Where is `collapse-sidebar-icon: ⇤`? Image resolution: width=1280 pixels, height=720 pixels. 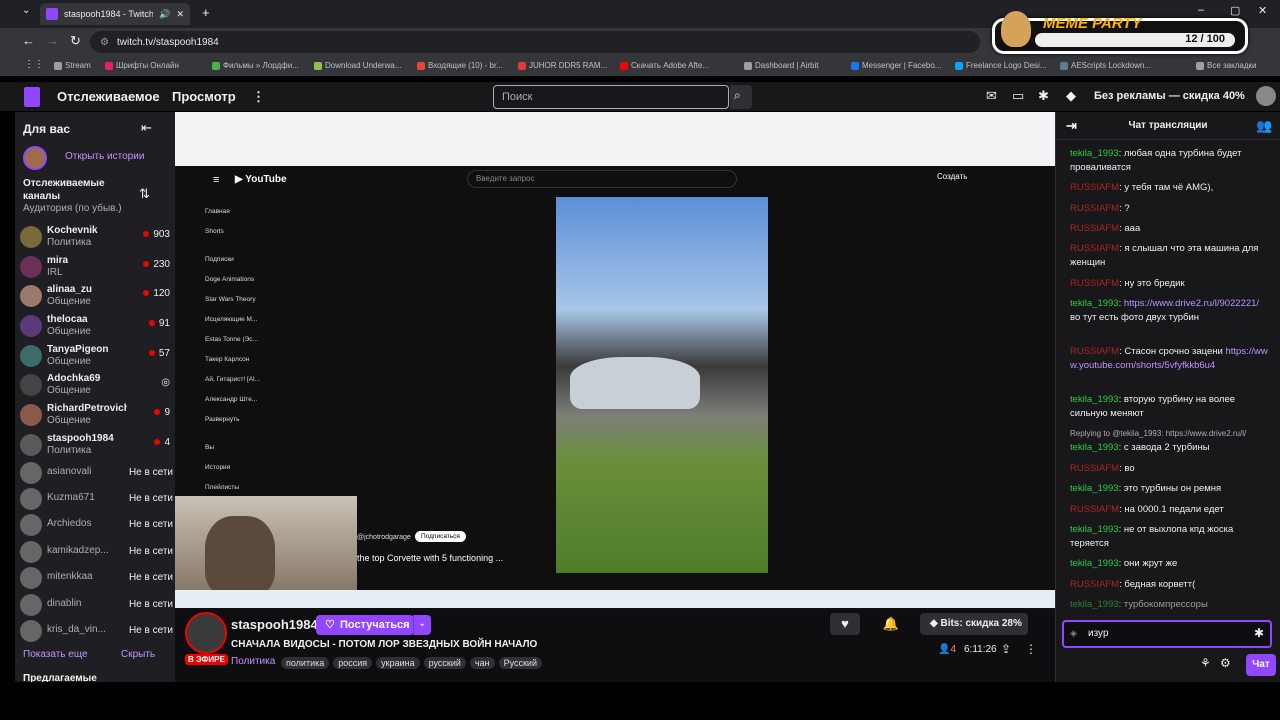
collapse-sidebar-icon: ⇤ is located at coordinates (146, 128).